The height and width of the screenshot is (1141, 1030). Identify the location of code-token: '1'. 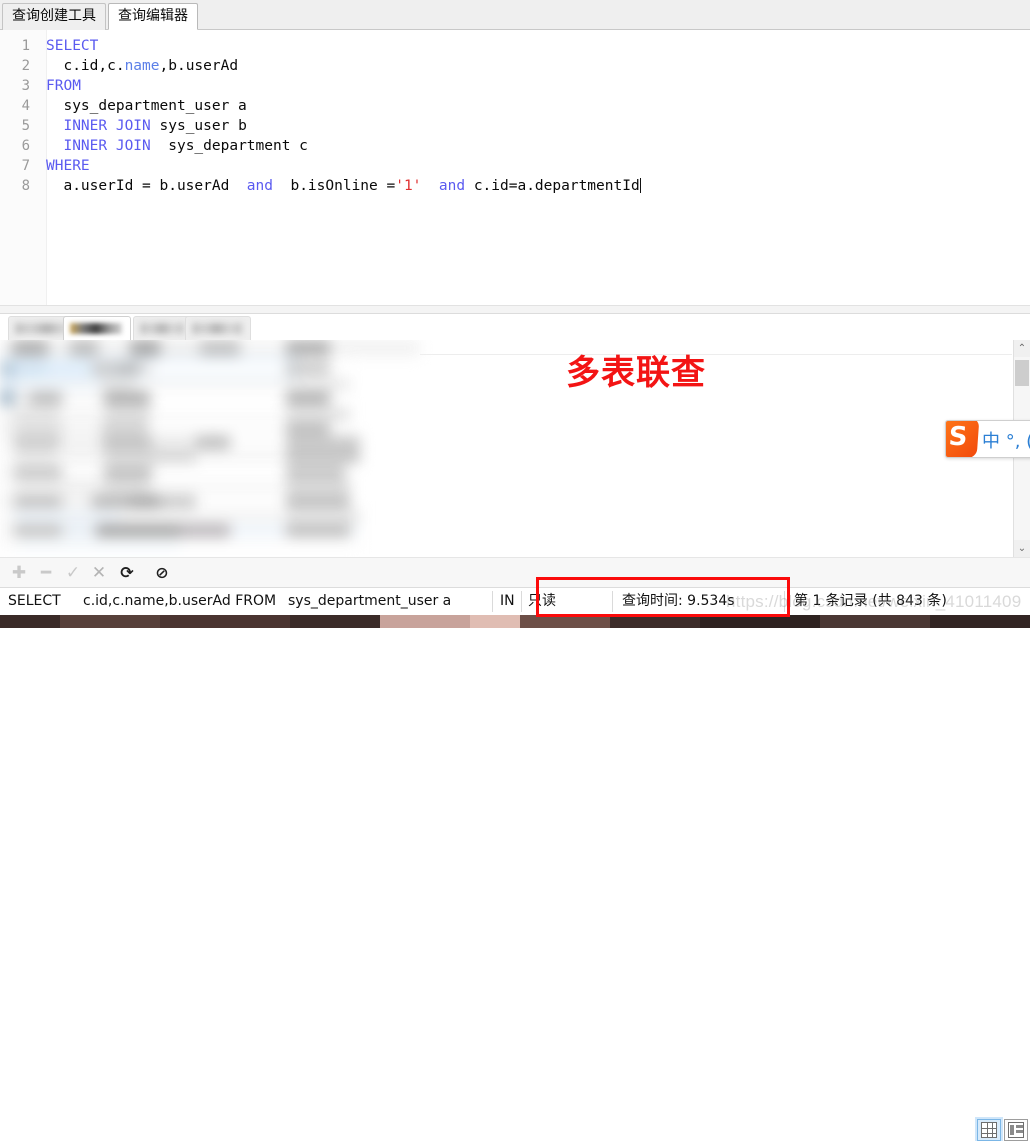
(408, 186).